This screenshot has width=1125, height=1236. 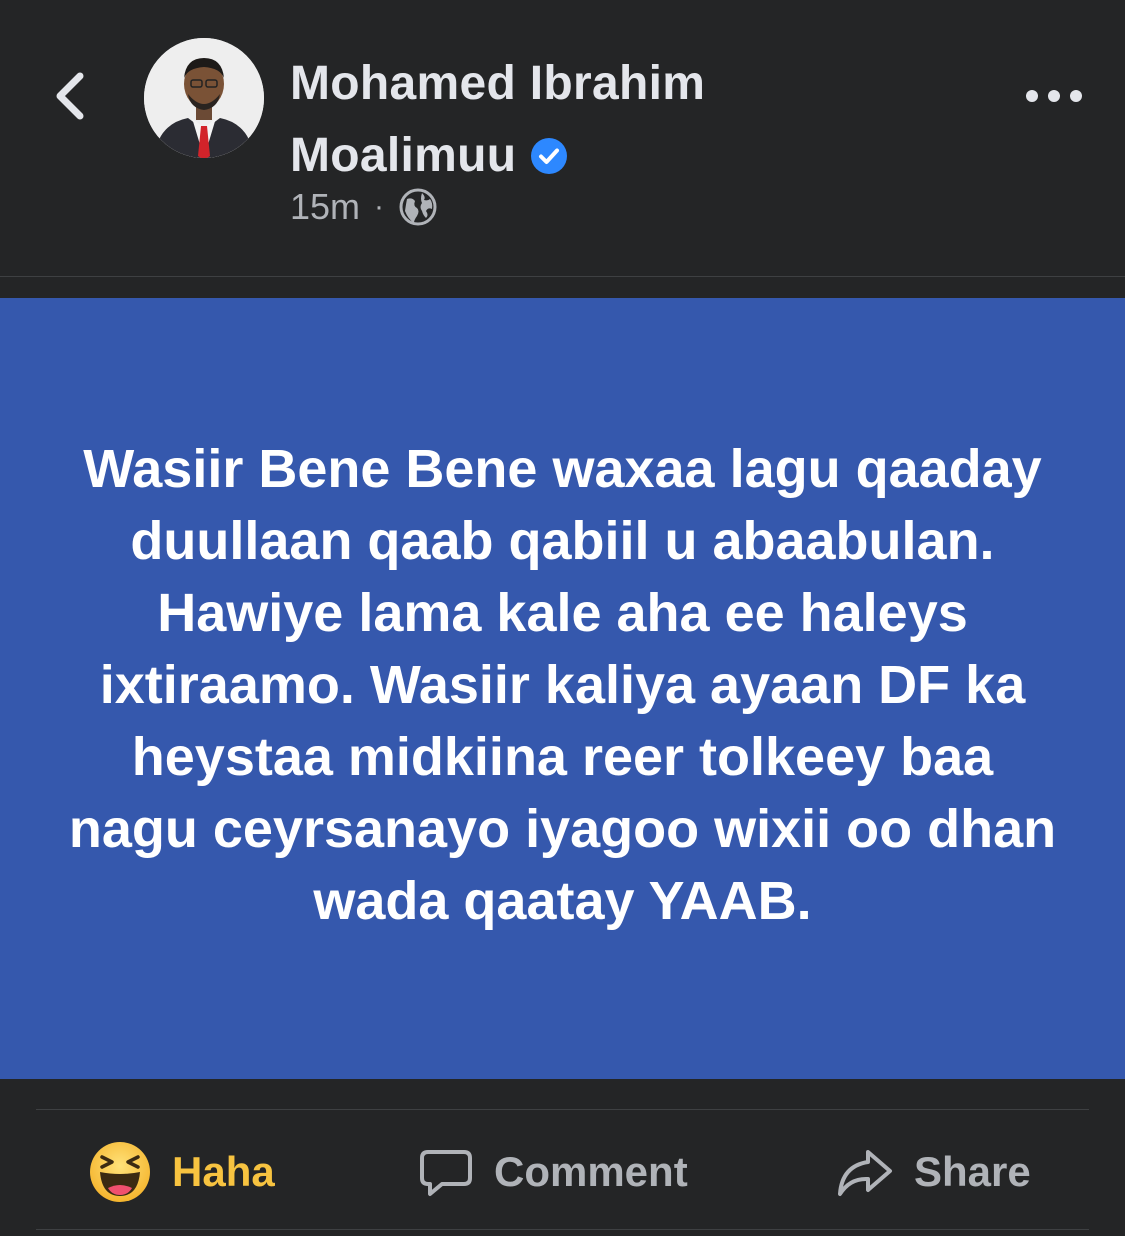 What do you see at coordinates (364, 207) in the screenshot?
I see `post-meta: 15m ·` at bounding box center [364, 207].